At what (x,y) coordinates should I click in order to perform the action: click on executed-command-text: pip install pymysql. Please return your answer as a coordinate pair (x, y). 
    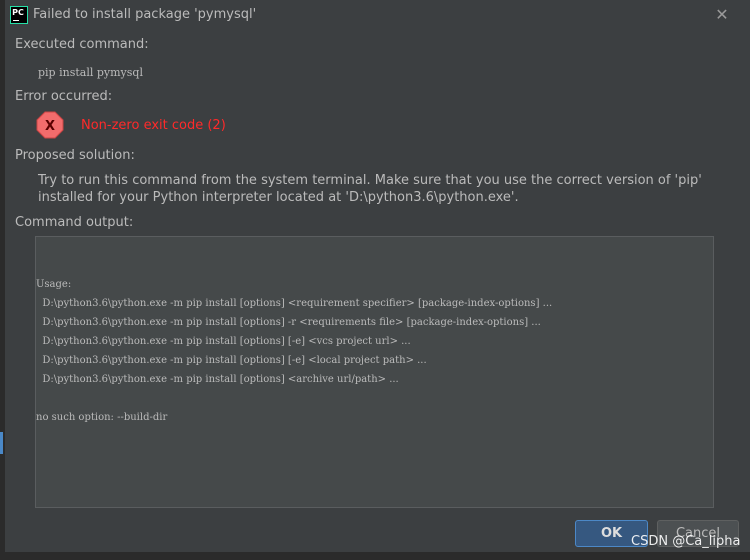
    Looking at the image, I should click on (90, 72).